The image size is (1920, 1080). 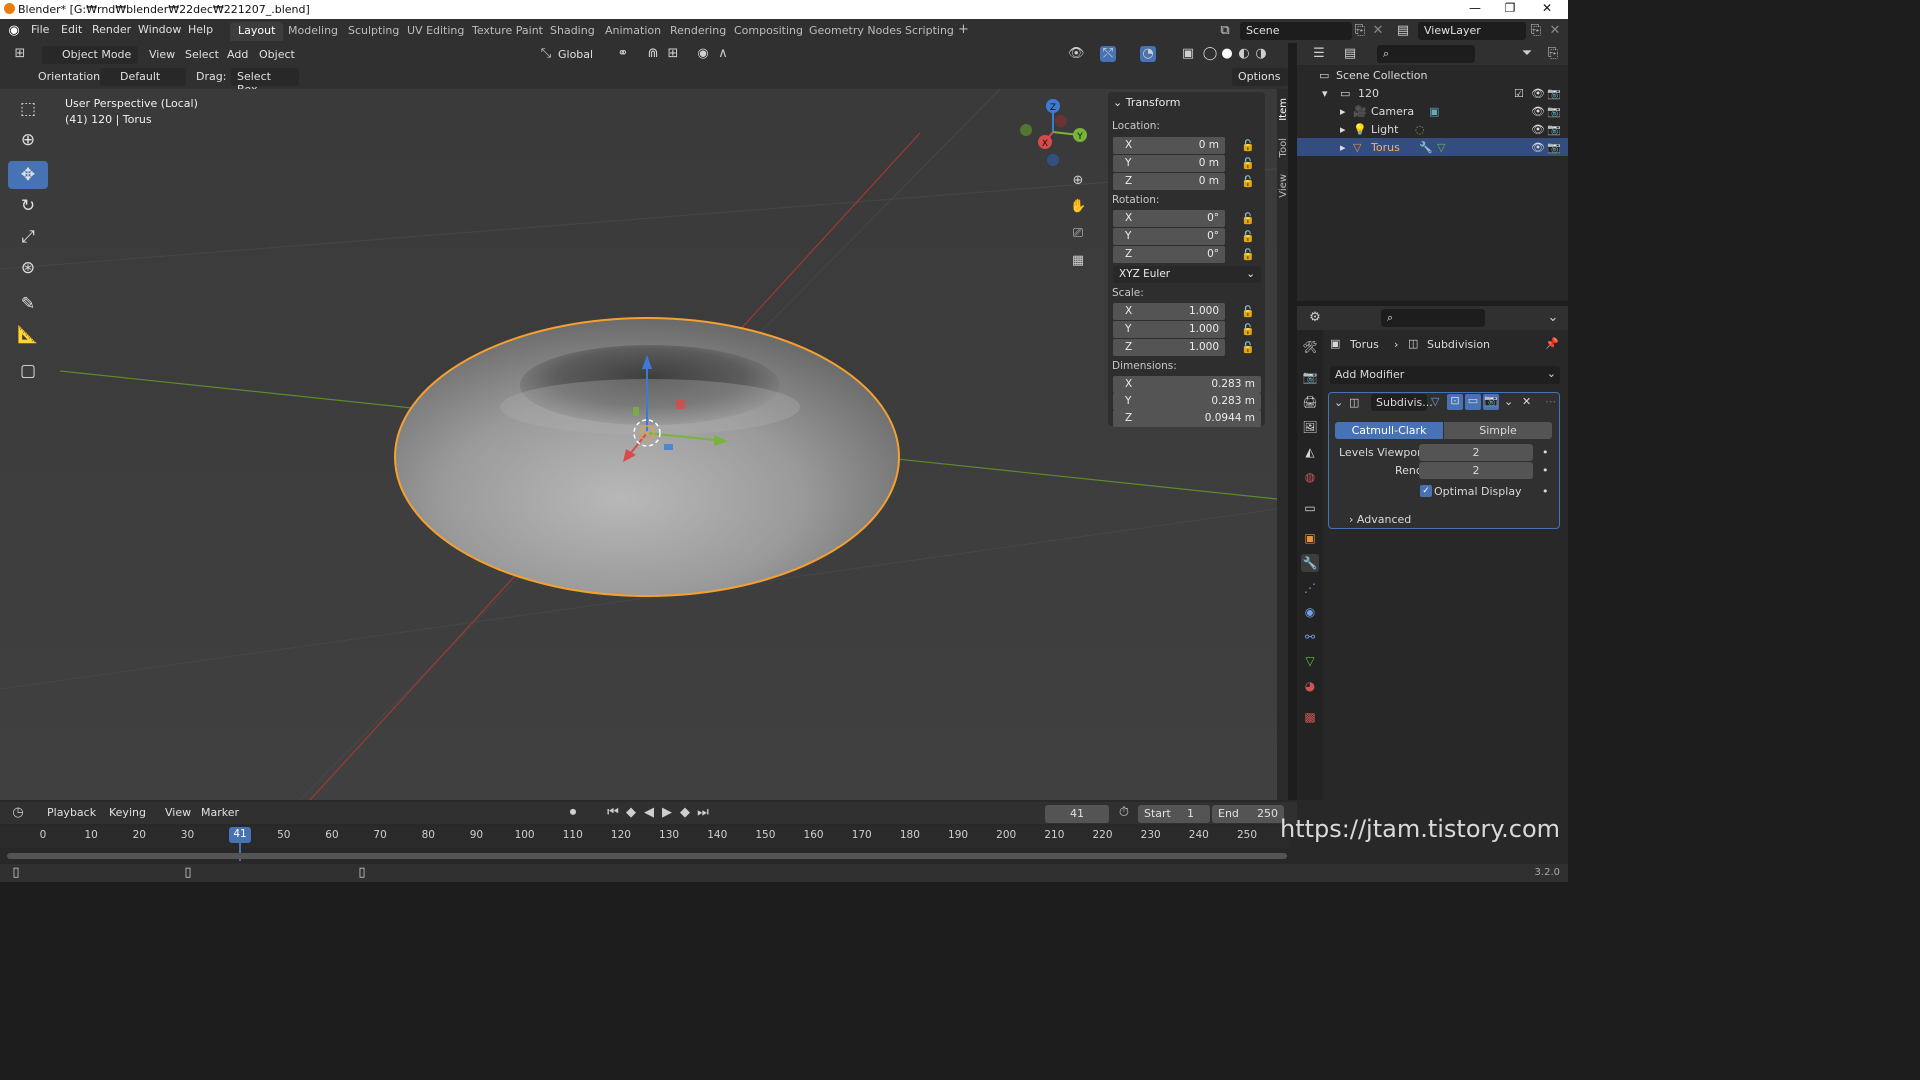 I want to click on tab-item: Item, so click(x=1285, y=109).